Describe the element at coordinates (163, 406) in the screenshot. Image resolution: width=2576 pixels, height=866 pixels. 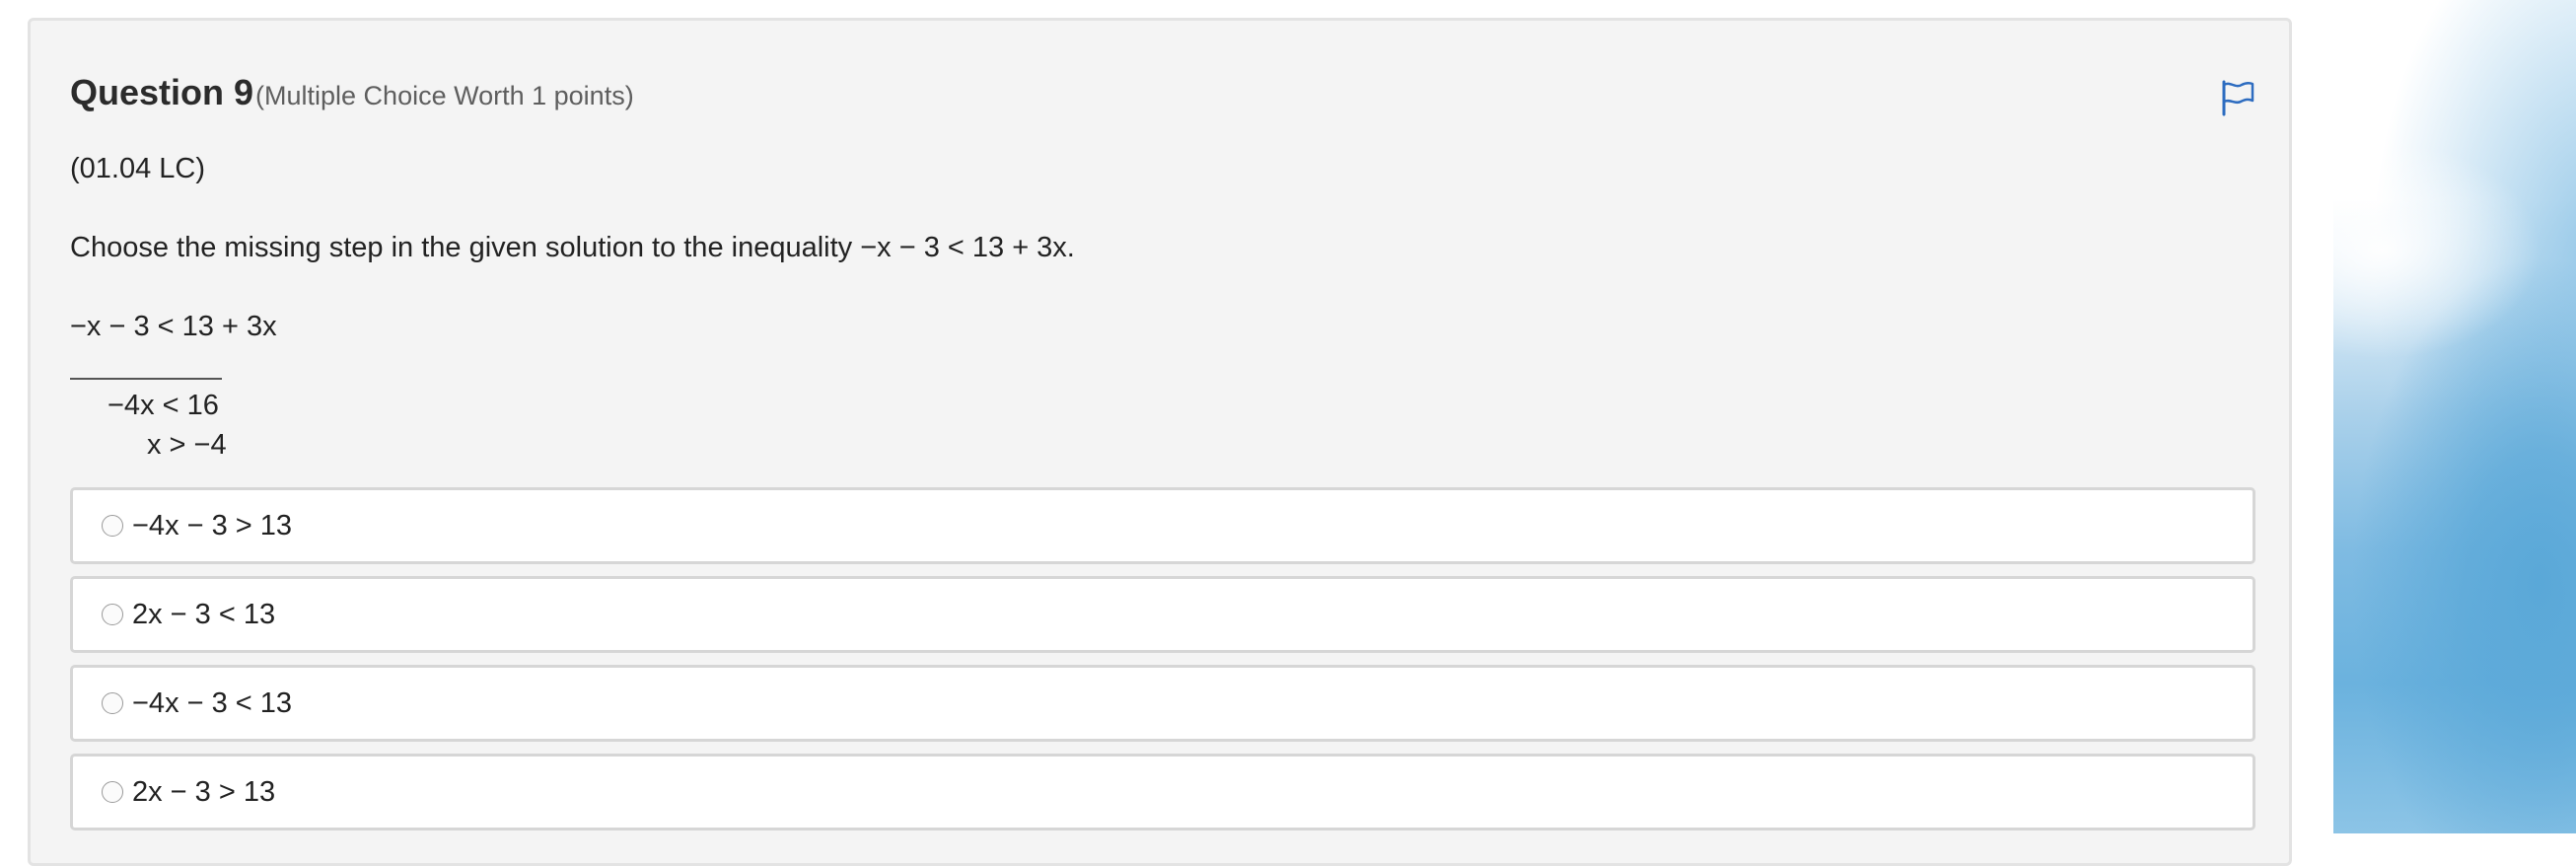
I see `solution-step-3: −4x < 16` at that location.